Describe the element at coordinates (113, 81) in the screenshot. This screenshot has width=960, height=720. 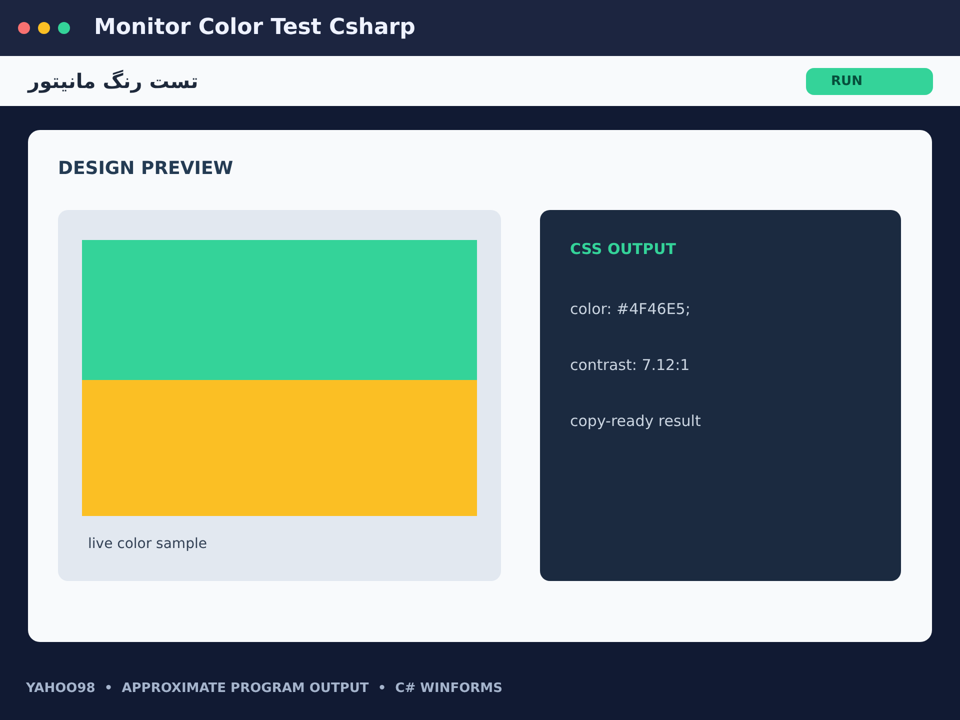
I see `toolbar-title: تست رنگ مانیتور` at that location.